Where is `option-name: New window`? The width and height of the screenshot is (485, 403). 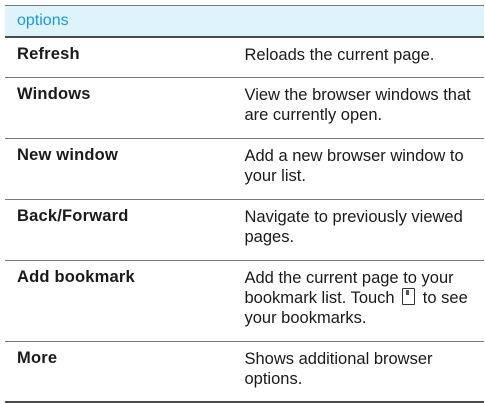
option-name: New window is located at coordinates (125, 169).